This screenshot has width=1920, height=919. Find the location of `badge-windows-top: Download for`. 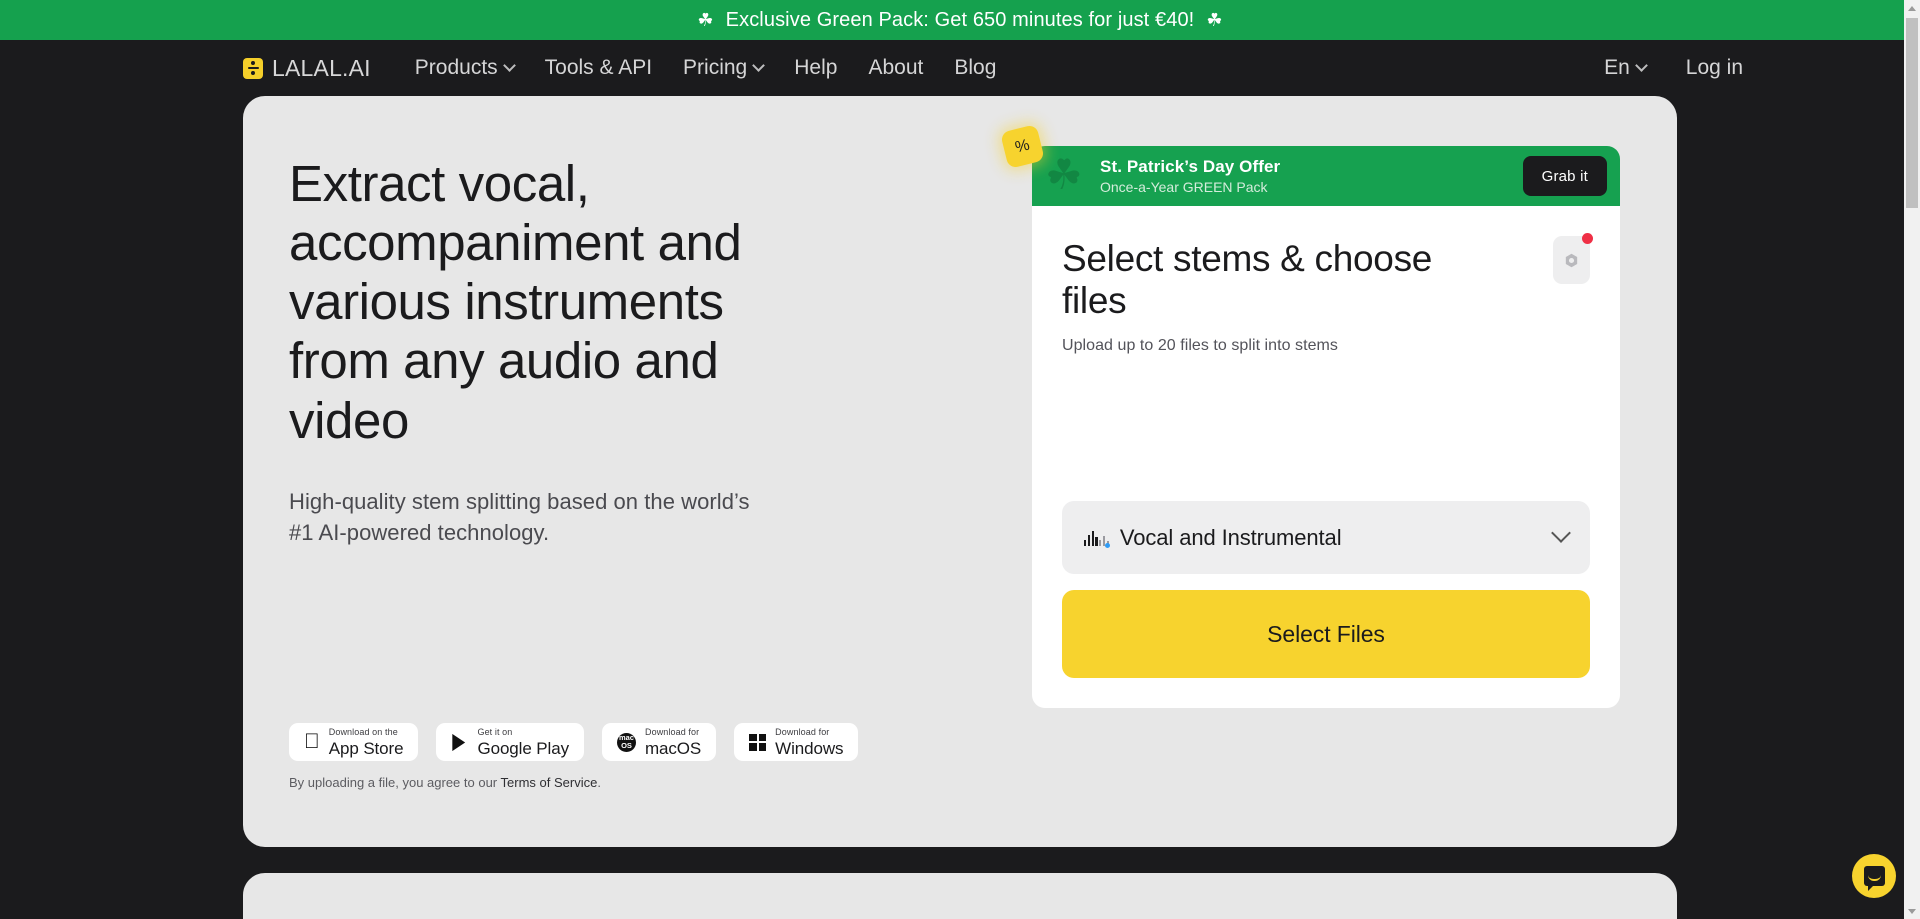

badge-windows-top: Download for is located at coordinates (794, 731).